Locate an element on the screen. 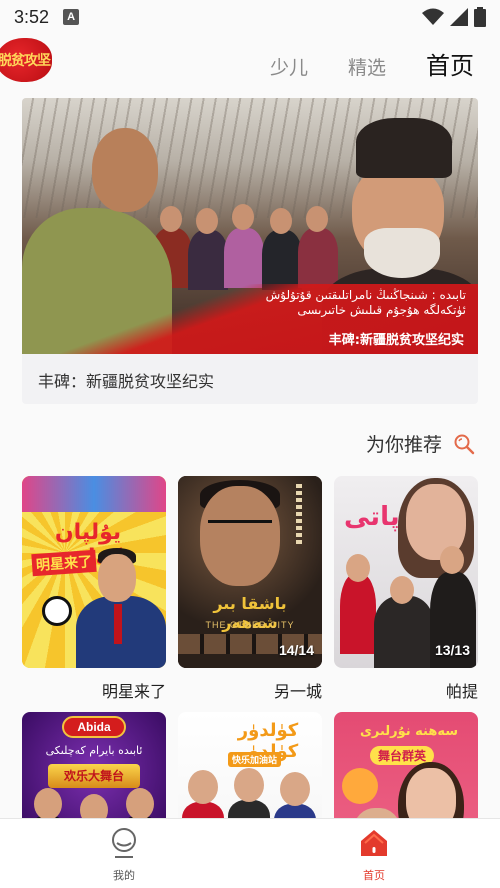 This screenshot has height=888, width=500. tab-featured: 精选 is located at coordinates (367, 66).